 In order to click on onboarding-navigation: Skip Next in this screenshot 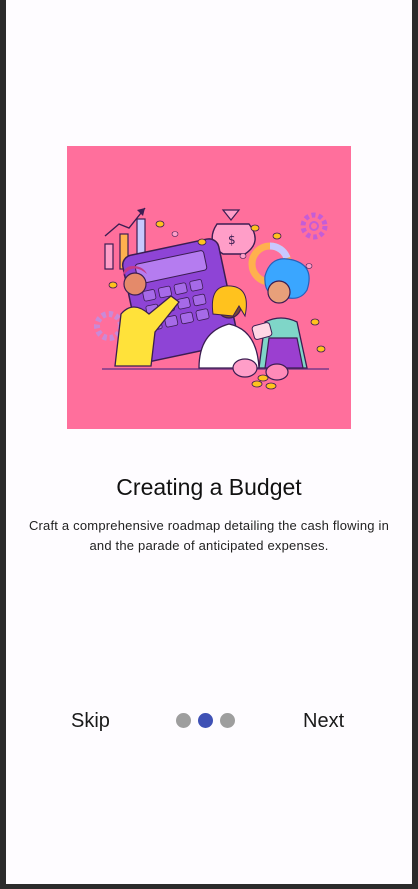, I will do `click(209, 721)`.